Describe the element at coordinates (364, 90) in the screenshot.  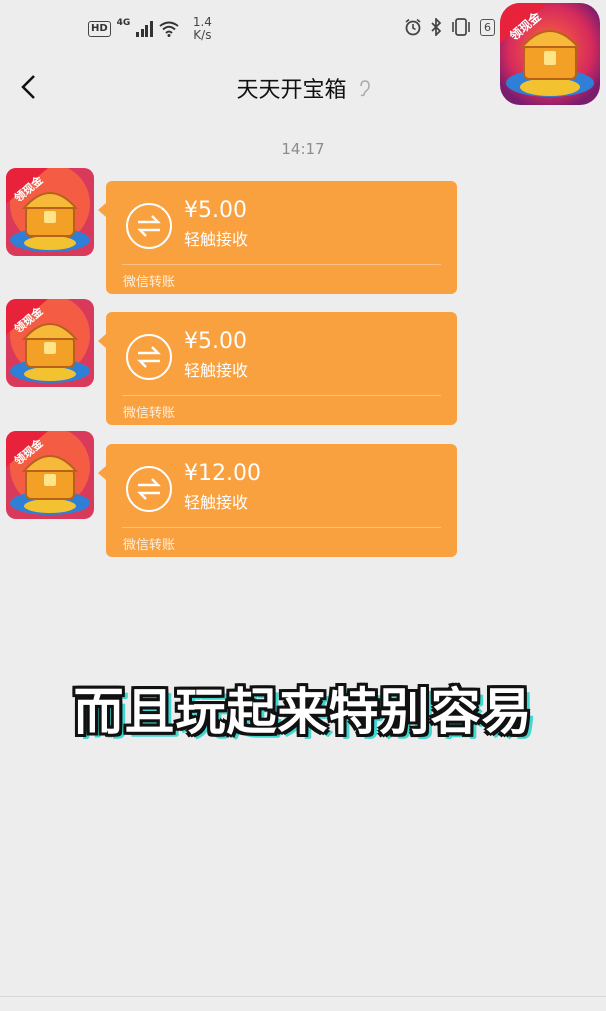
I see `ear-icon` at that location.